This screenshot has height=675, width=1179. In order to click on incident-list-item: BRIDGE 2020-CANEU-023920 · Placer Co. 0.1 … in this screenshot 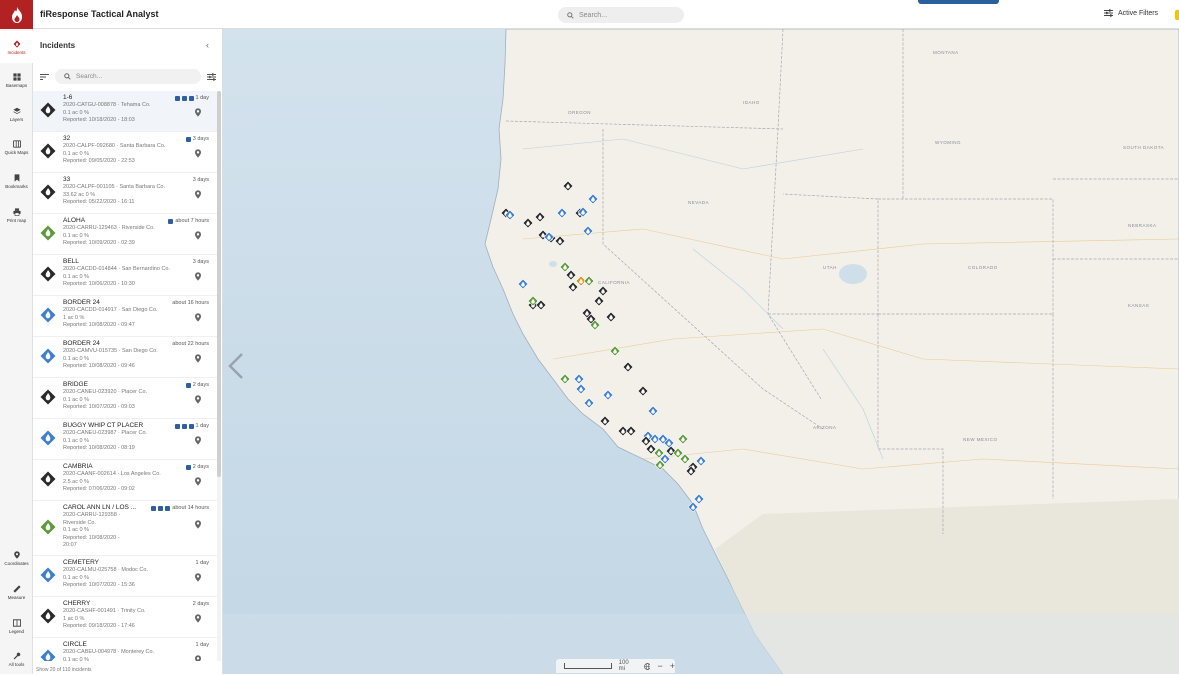, I will do `click(125, 398)`.